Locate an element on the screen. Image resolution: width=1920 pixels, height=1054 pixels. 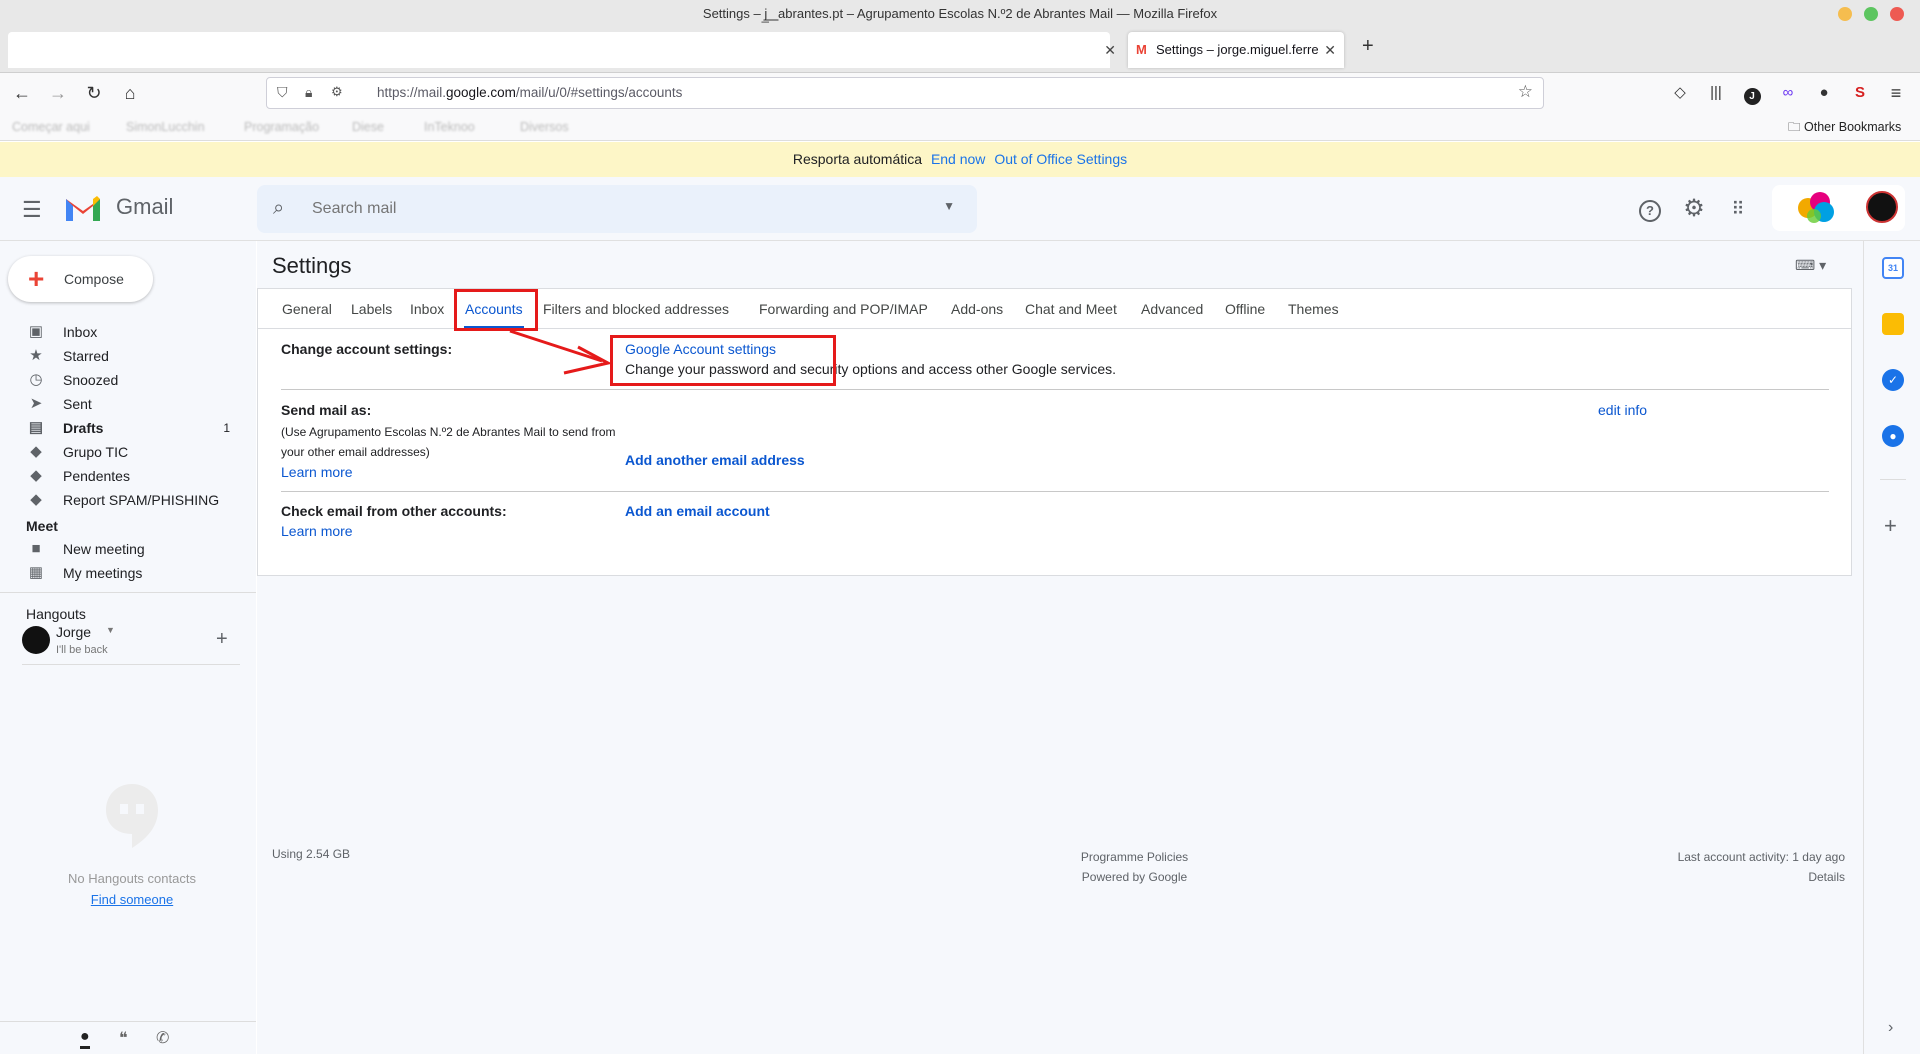
browser-tab-settings: M Settings – jorge.miguel.ferre ✕ is located at coordinates (1236, 50).